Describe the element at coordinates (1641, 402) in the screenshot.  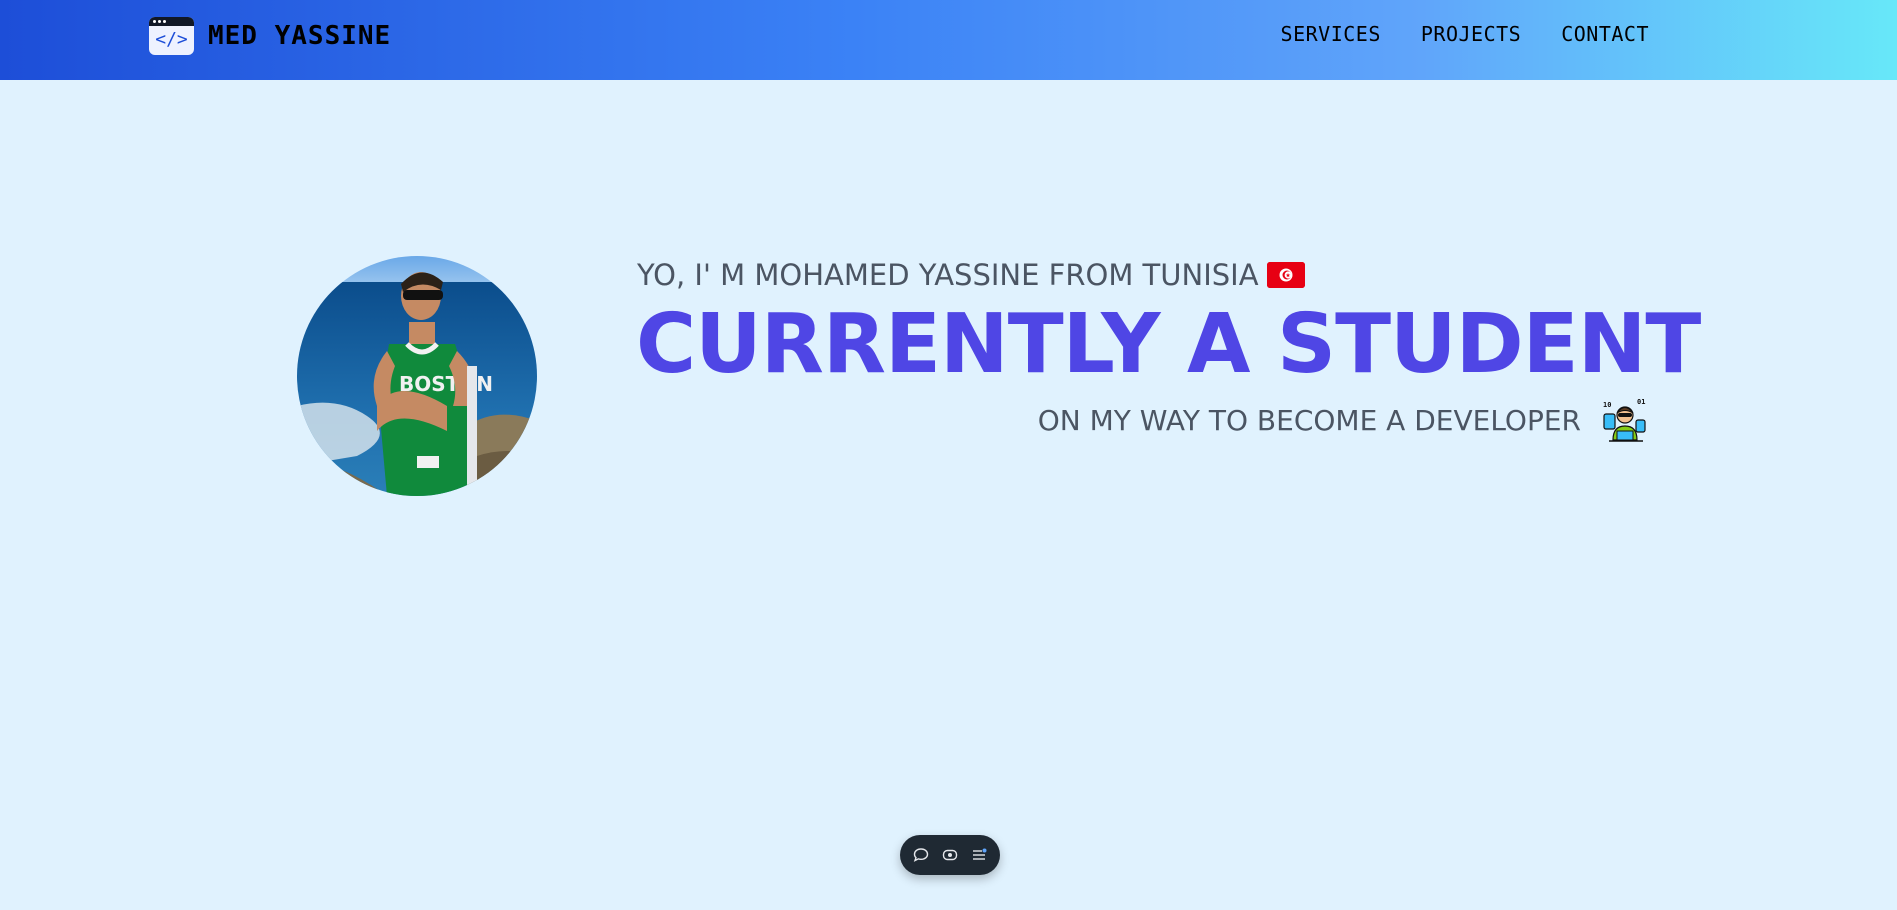
I see `svg-text: 01` at that location.